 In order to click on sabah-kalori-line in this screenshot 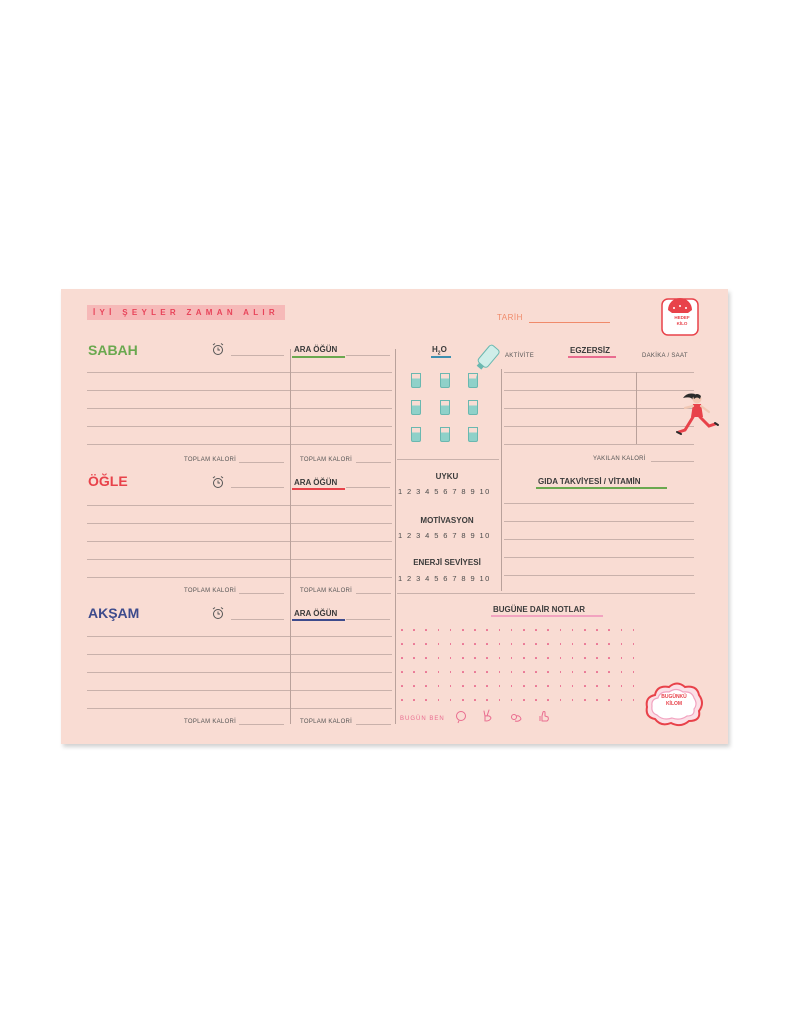, I will do `click(261, 462)`.